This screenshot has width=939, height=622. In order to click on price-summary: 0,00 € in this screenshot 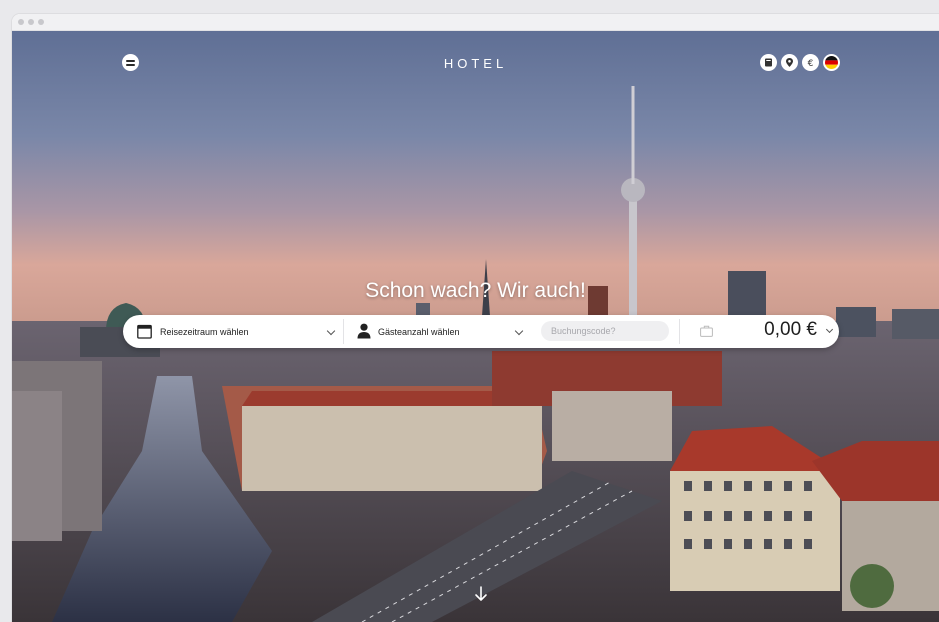, I will do `click(791, 331)`.